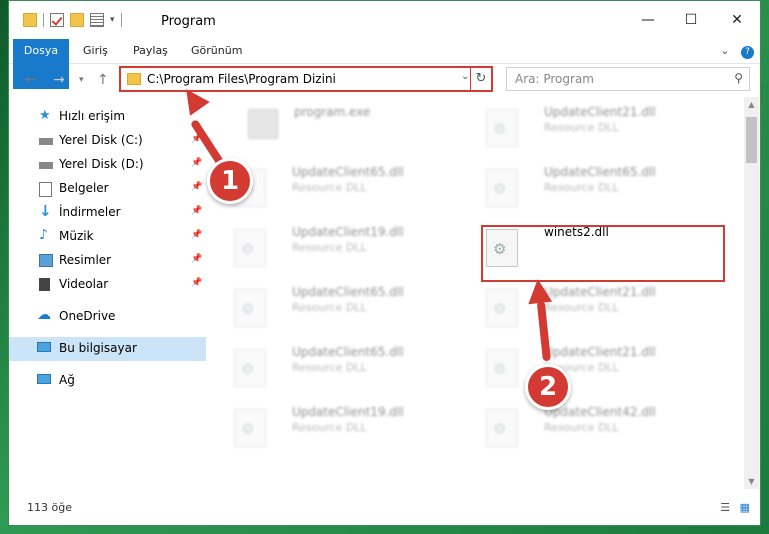  Describe the element at coordinates (107, 237) in the screenshot. I see `nav-item-music: ♪ Müzik 📌` at that location.